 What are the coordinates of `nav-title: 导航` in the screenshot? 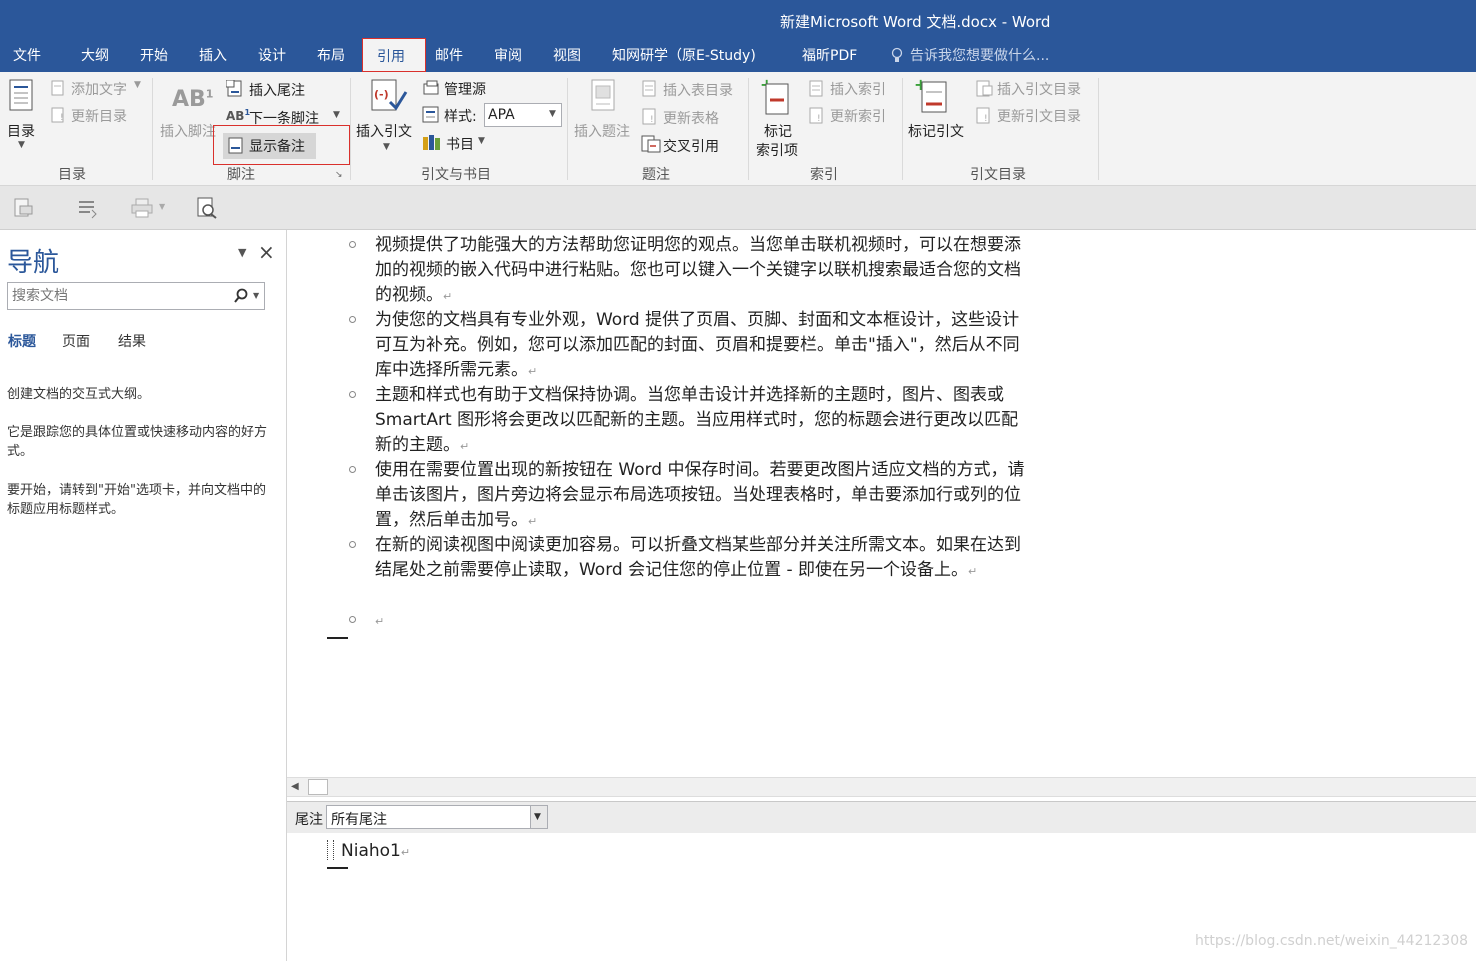 It's located at (33, 263).